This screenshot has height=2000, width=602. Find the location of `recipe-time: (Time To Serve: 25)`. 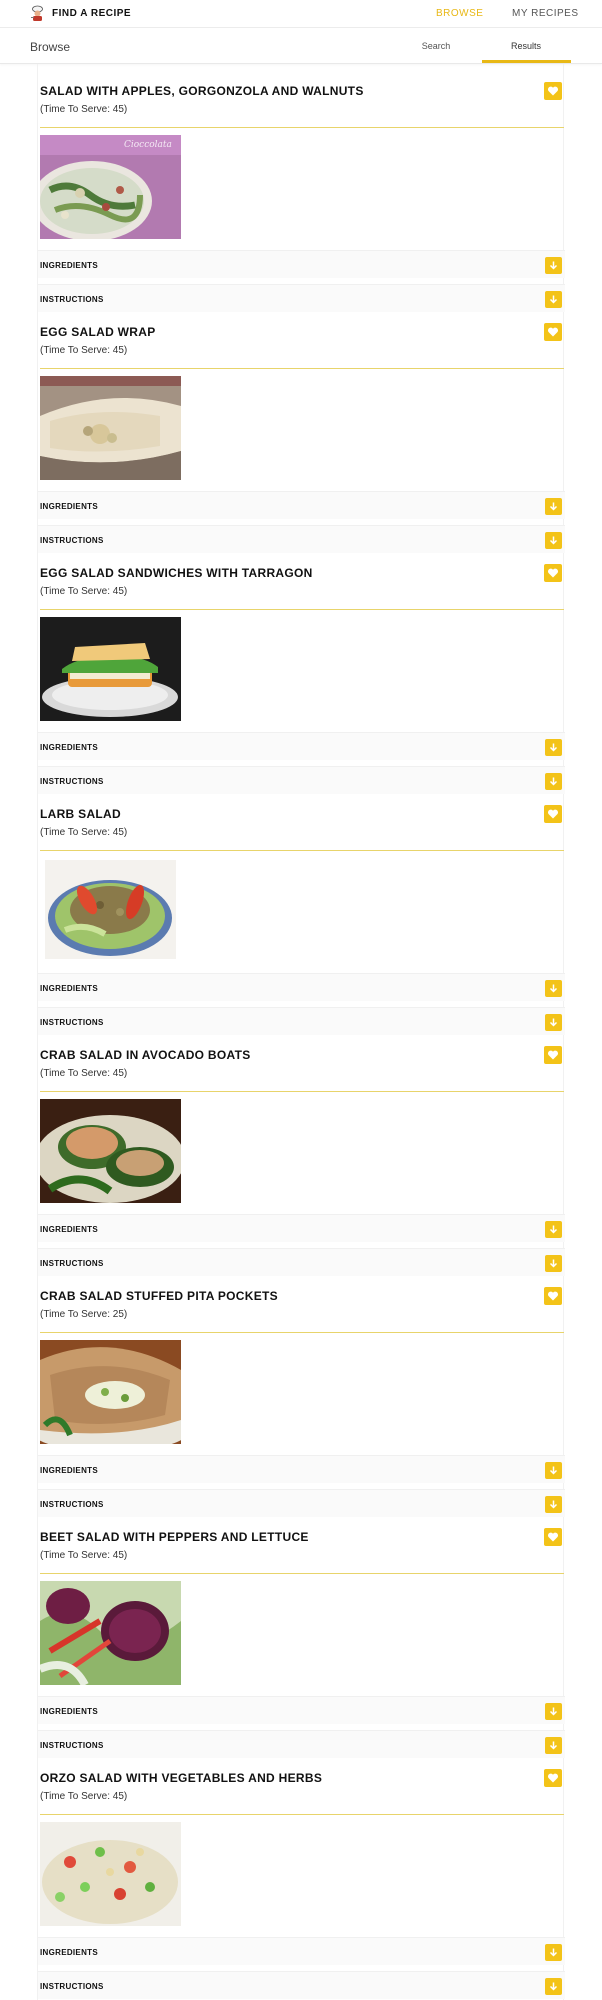

recipe-time: (Time To Serve: 25) is located at coordinates (84, 1314).